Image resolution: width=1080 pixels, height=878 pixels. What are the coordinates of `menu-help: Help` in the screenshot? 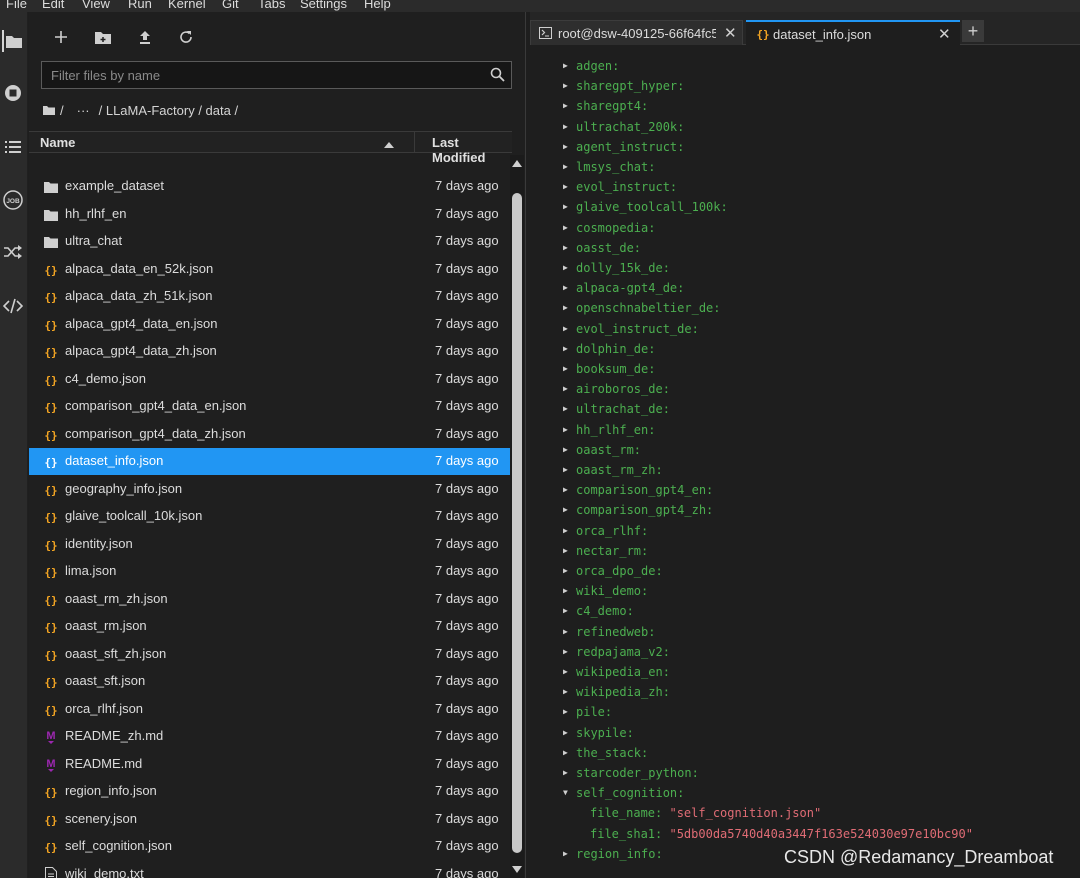 It's located at (377, 5).